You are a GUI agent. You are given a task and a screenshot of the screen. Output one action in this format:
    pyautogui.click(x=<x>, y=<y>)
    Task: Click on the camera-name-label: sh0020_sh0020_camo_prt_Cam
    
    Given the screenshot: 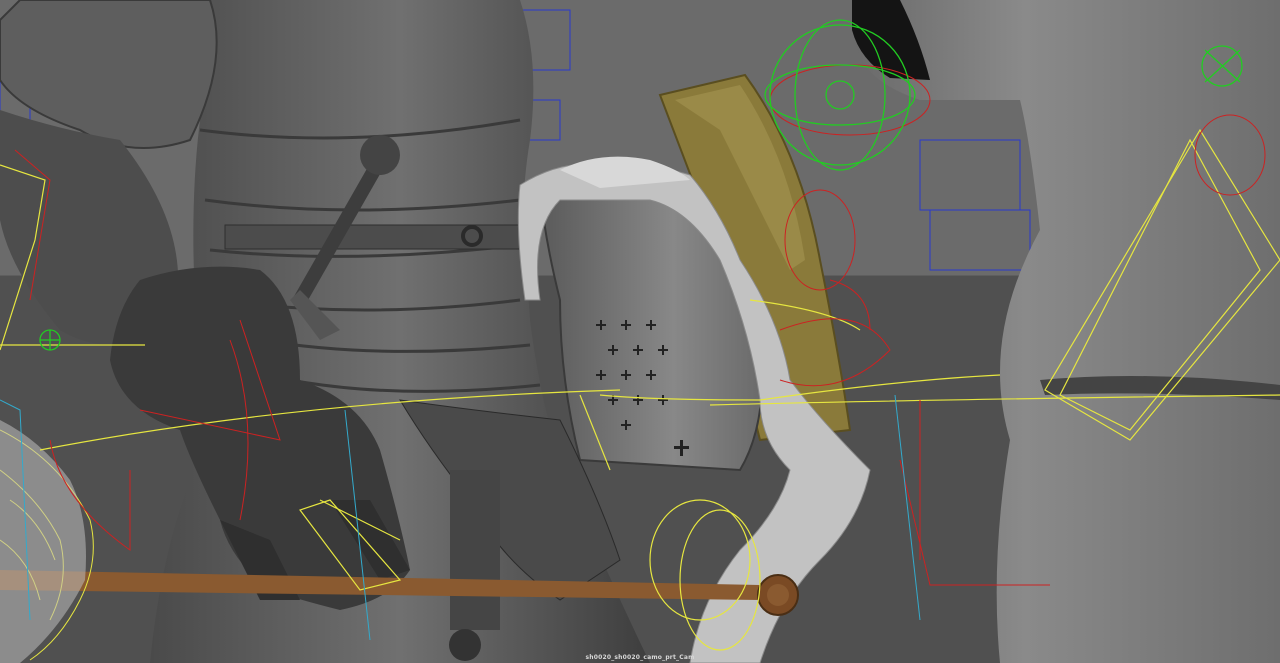 What is the action you would take?
    pyautogui.click(x=640, y=657)
    